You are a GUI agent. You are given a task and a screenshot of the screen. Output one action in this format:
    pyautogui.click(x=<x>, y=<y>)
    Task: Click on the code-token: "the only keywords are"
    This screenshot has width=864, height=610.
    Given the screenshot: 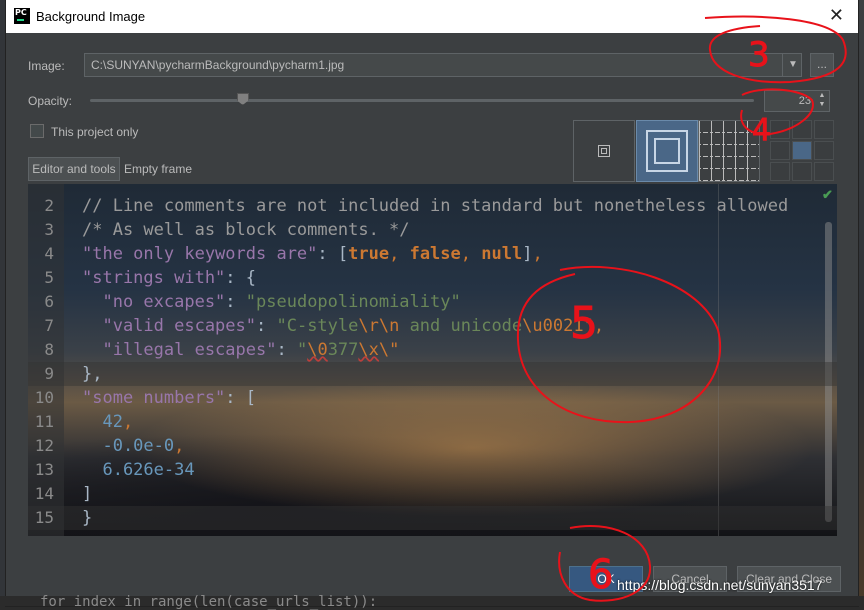 What is the action you would take?
    pyautogui.click(x=200, y=254)
    